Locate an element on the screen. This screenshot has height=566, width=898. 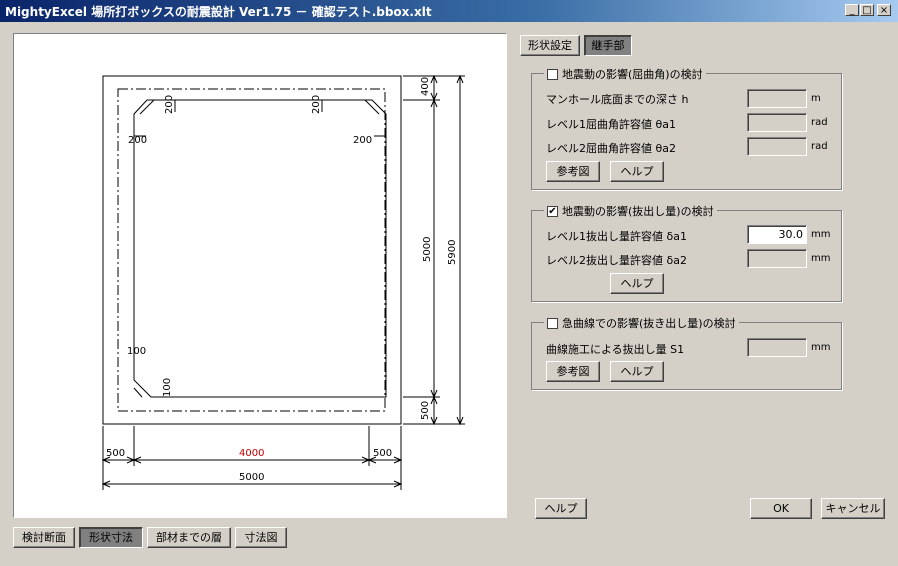
dim-label-right-cover: 500 is located at coordinates (382, 453).